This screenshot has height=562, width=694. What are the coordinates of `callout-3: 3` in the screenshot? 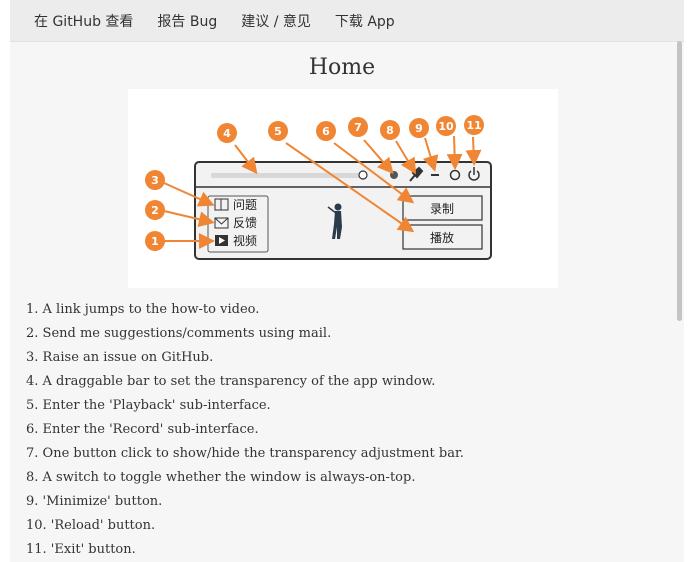 It's located at (155, 180).